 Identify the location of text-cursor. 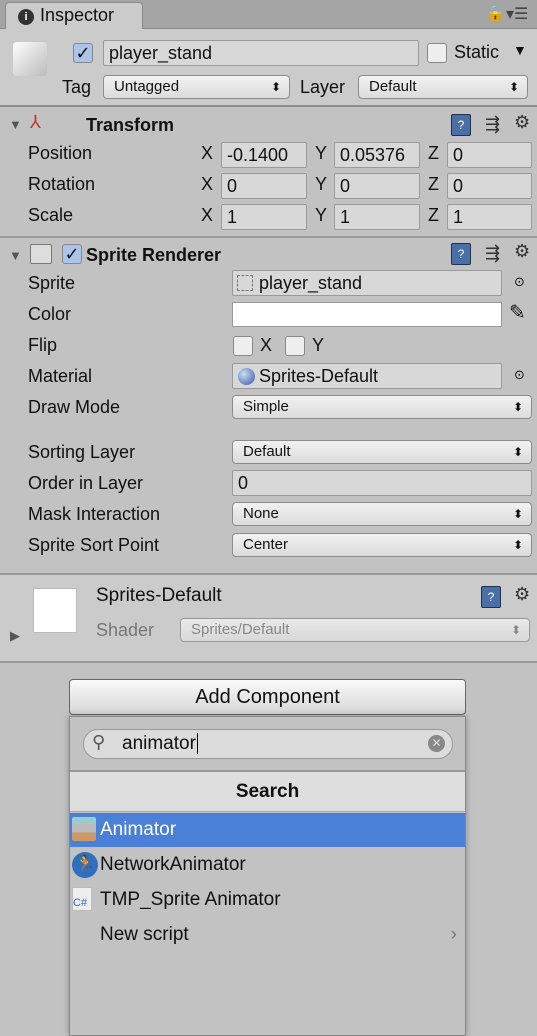
(197, 743).